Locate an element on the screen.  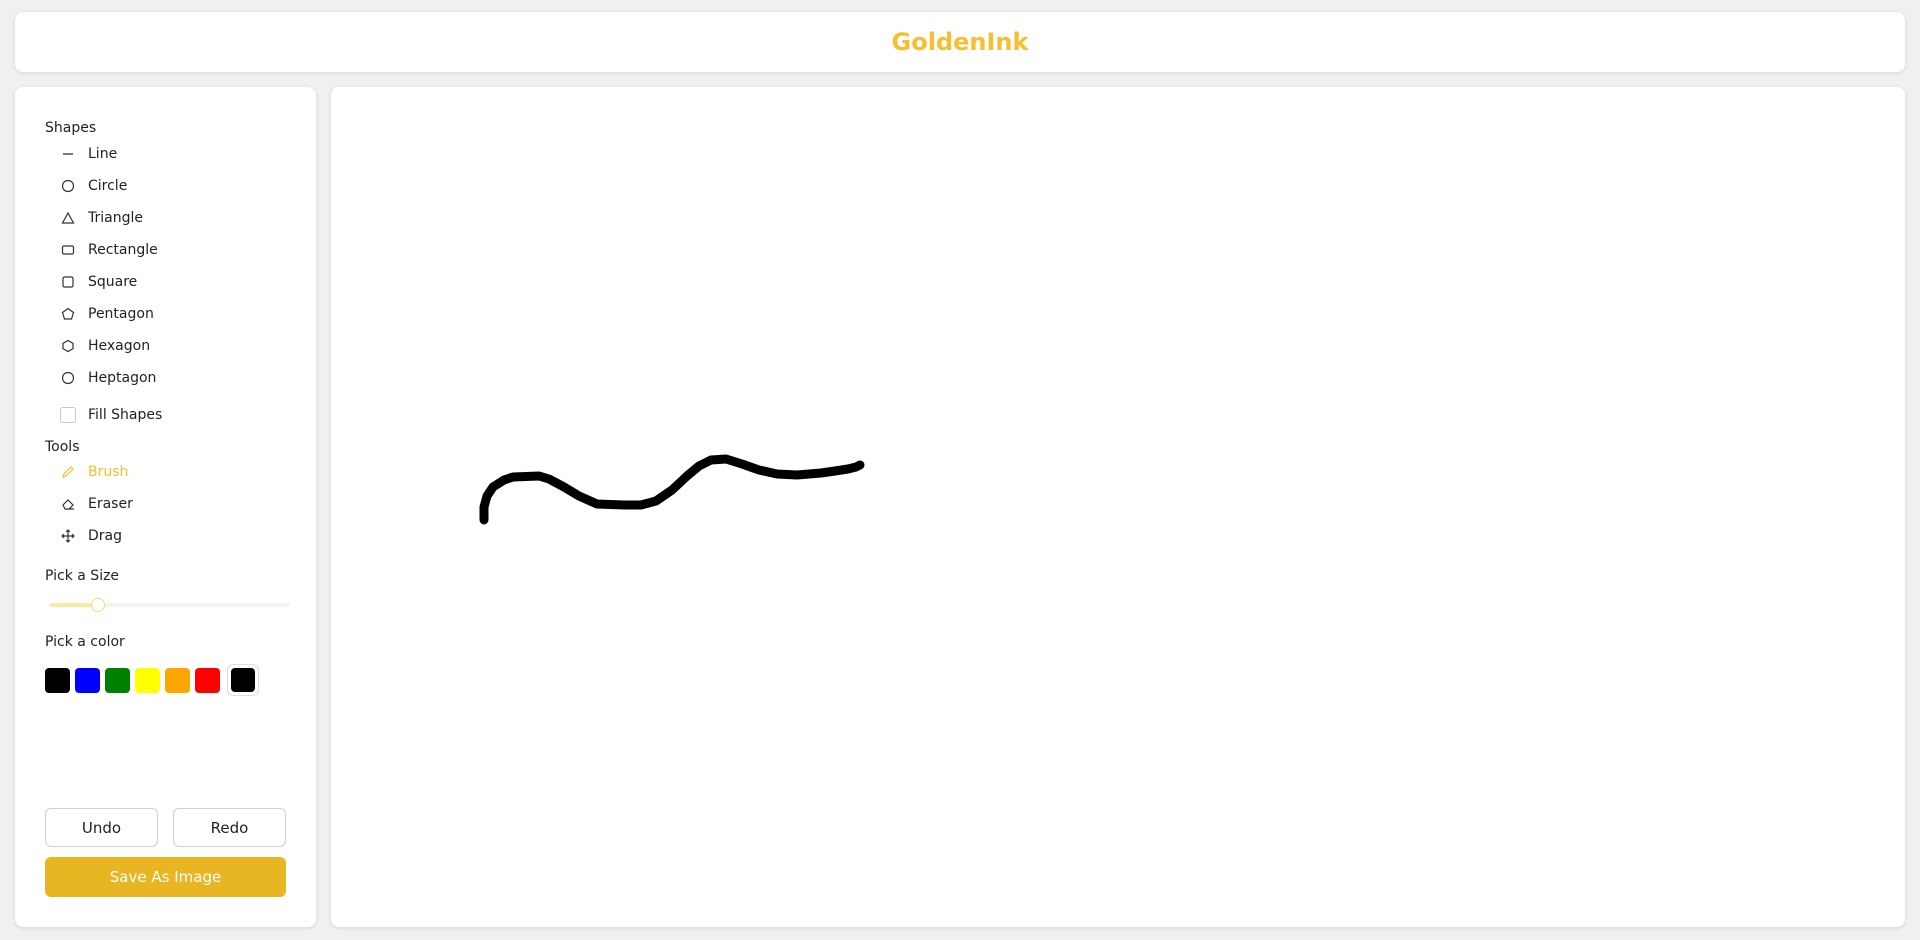
current-color-picker is located at coordinates (243, 680).